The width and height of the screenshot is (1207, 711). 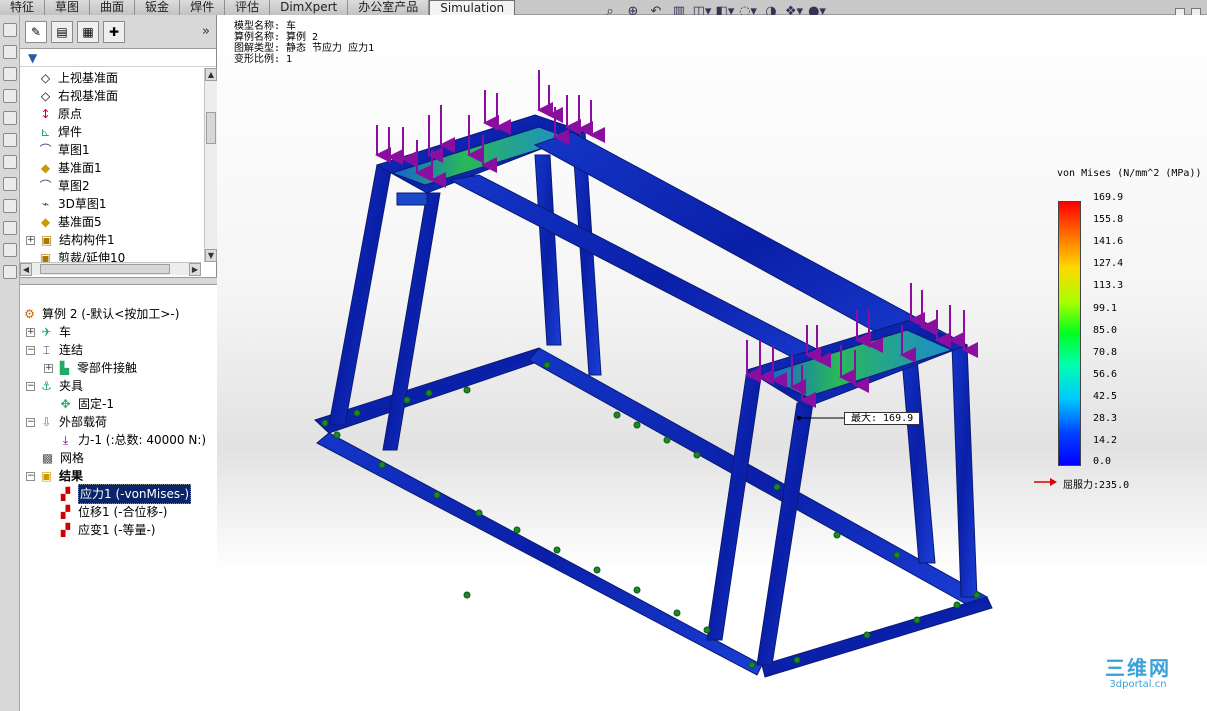 What do you see at coordinates (46, 350) in the screenshot?
I see `connections-icon: ⌶` at bounding box center [46, 350].